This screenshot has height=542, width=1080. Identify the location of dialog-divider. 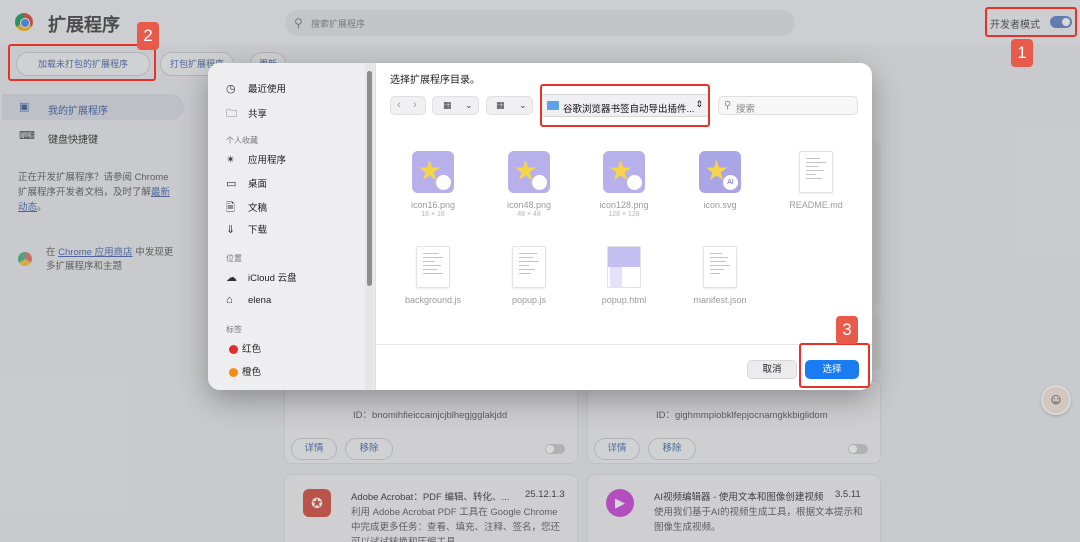
(624, 344).